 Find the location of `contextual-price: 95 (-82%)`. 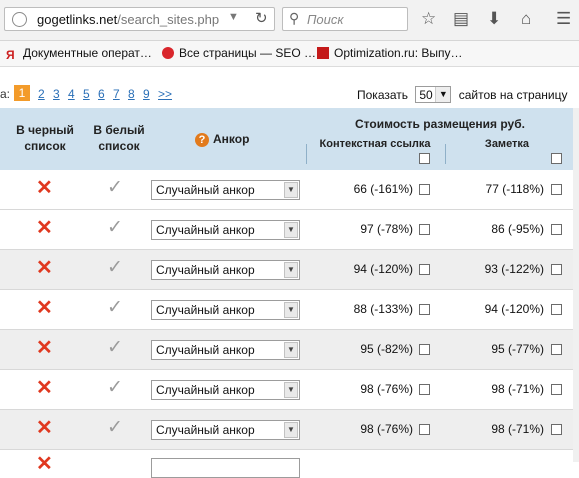

contextual-price: 95 (-82%) is located at coordinates (386, 349).